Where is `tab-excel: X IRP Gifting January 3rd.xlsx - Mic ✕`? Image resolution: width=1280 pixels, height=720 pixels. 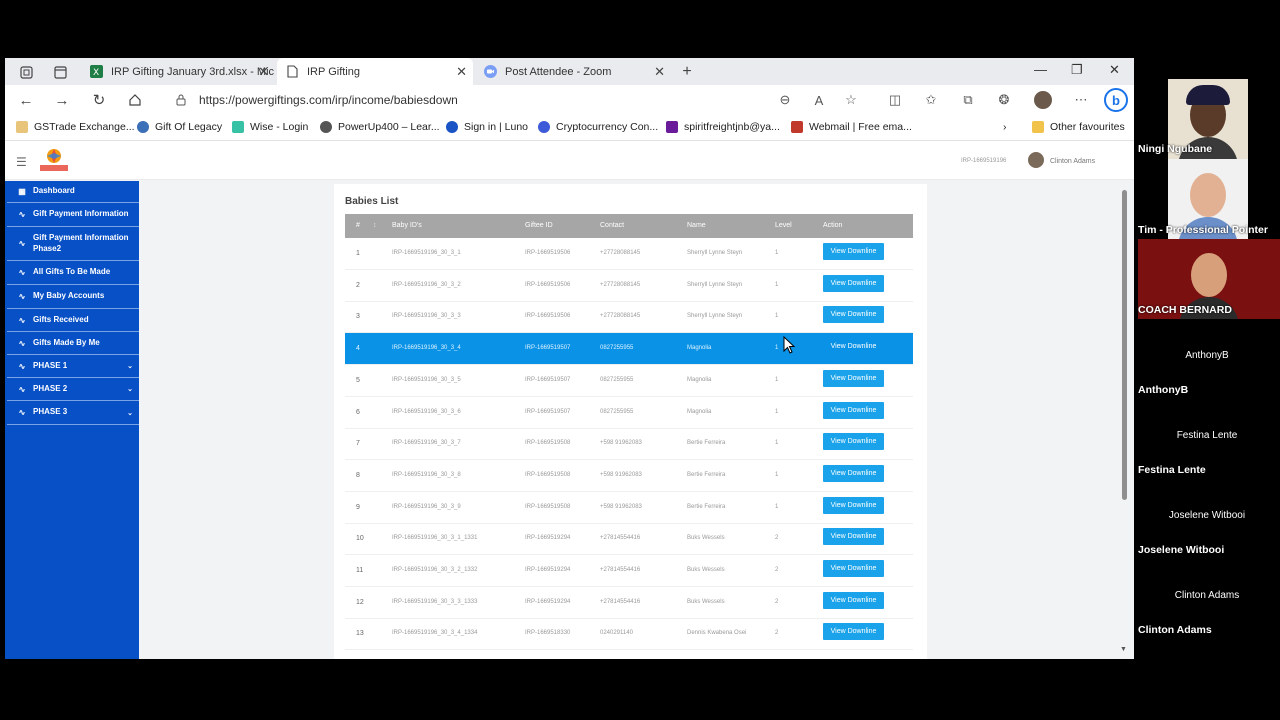
tab-excel: X IRP Gifting January 3rd.xlsx - Mic ✕ is located at coordinates (178, 71).